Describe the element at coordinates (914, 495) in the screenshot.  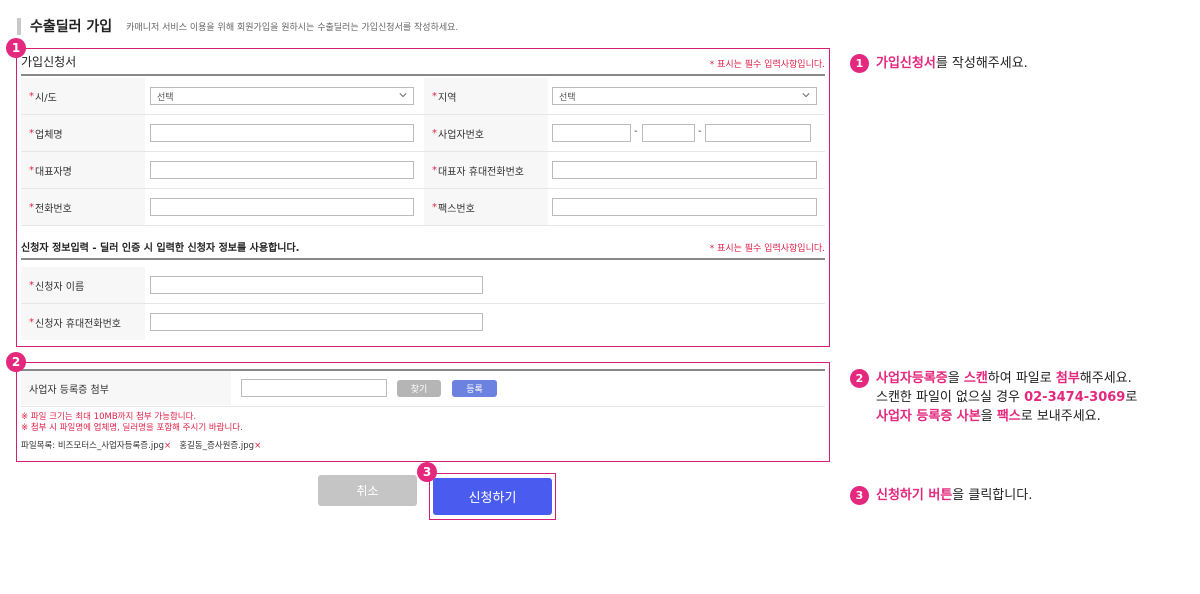
I see `guide-highlight: 신청하기 버튼` at that location.